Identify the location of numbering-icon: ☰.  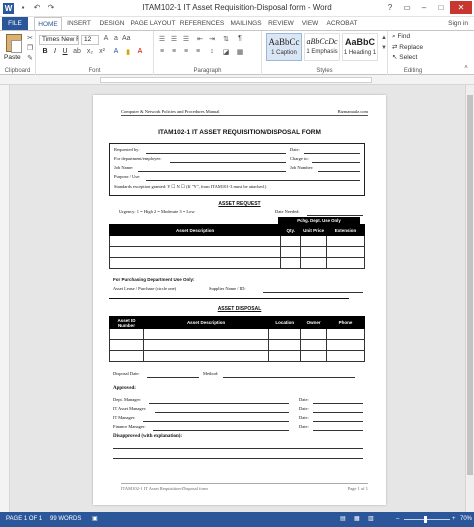
(174, 39).